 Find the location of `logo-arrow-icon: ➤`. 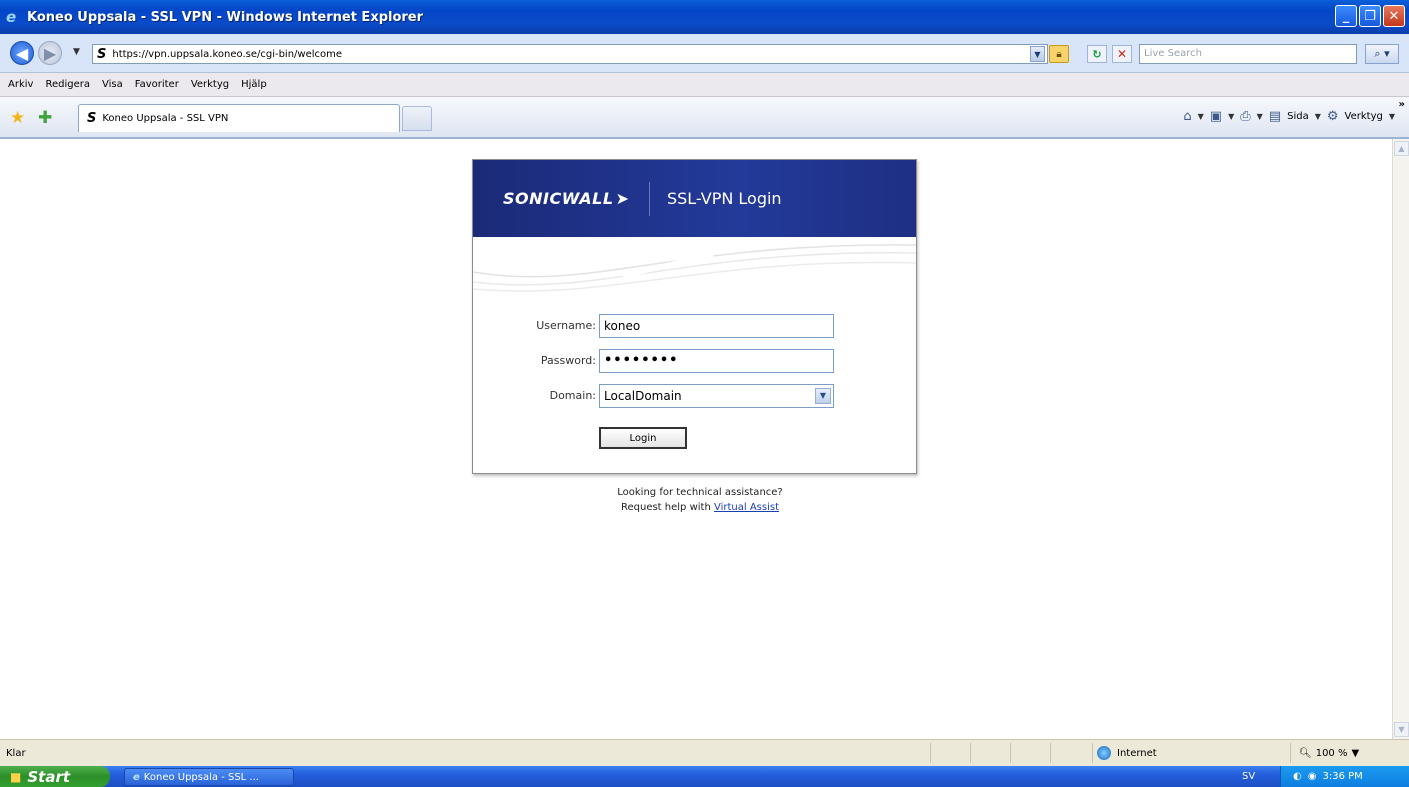

logo-arrow-icon: ➤ is located at coordinates (622, 198).